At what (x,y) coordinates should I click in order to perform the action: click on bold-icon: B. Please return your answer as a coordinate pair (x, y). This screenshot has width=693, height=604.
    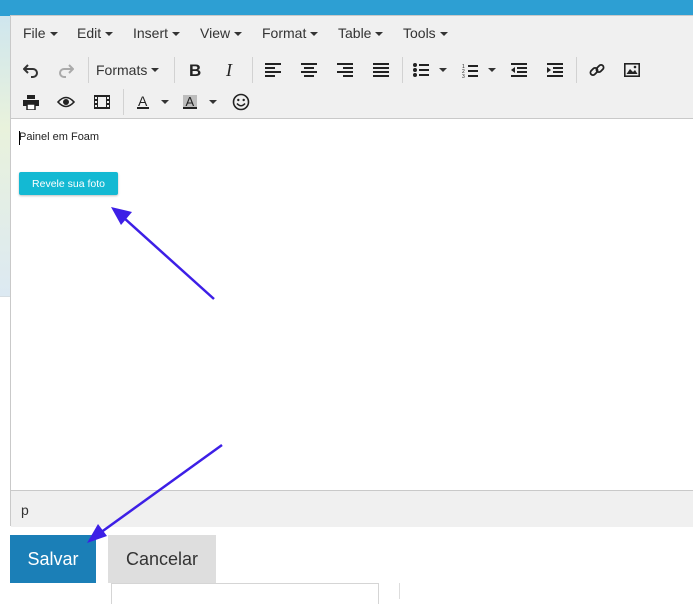
    Looking at the image, I should click on (195, 70).